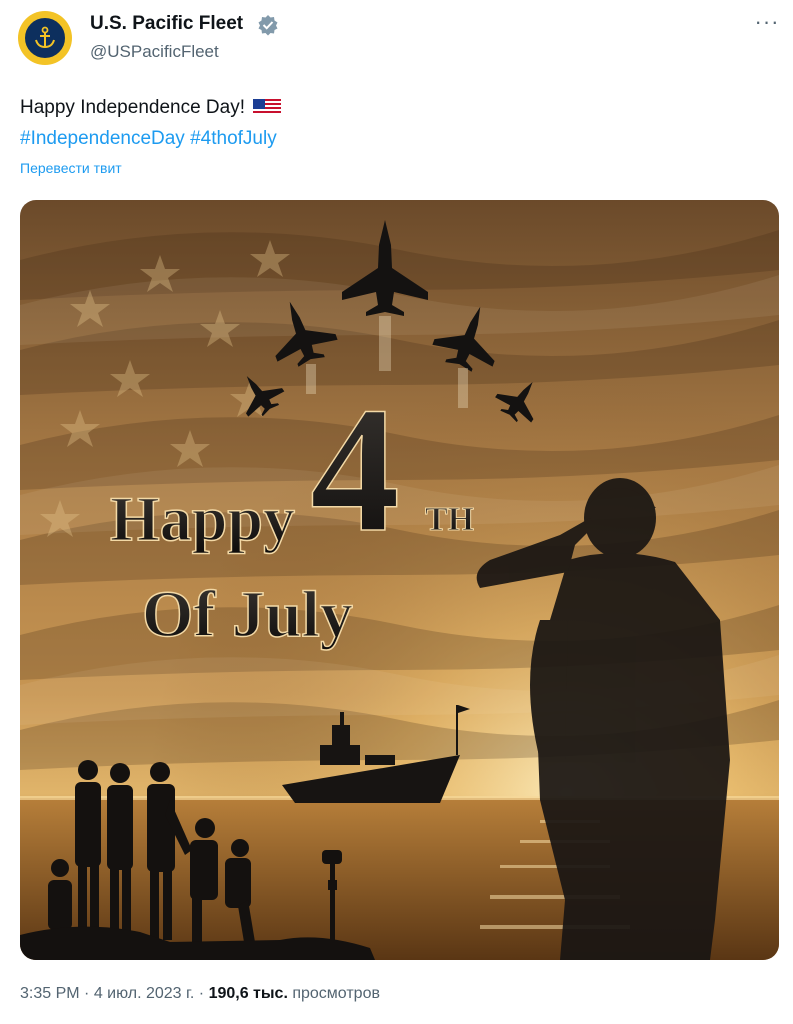 The height and width of the screenshot is (1024, 793). What do you see at coordinates (247, 614) in the screenshot?
I see `poster-word-july: Of July` at bounding box center [247, 614].